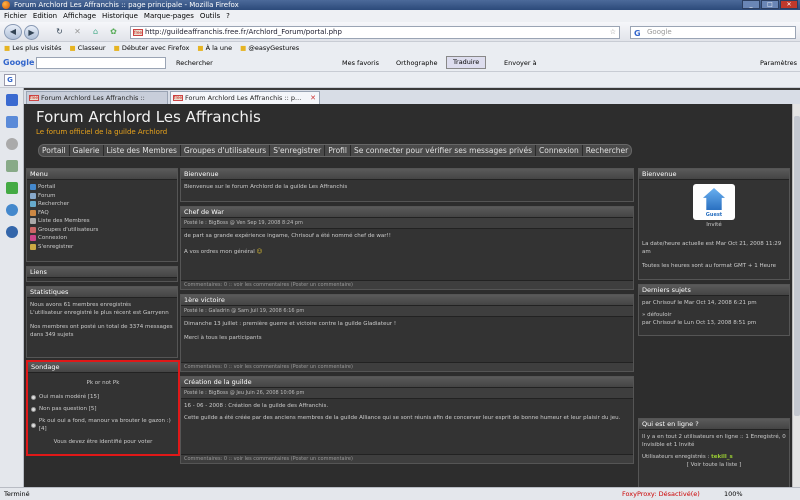 The height and width of the screenshot is (500, 800). What do you see at coordinates (613, 32) in the screenshot?
I see `star-icon: ☆` at bounding box center [613, 32].